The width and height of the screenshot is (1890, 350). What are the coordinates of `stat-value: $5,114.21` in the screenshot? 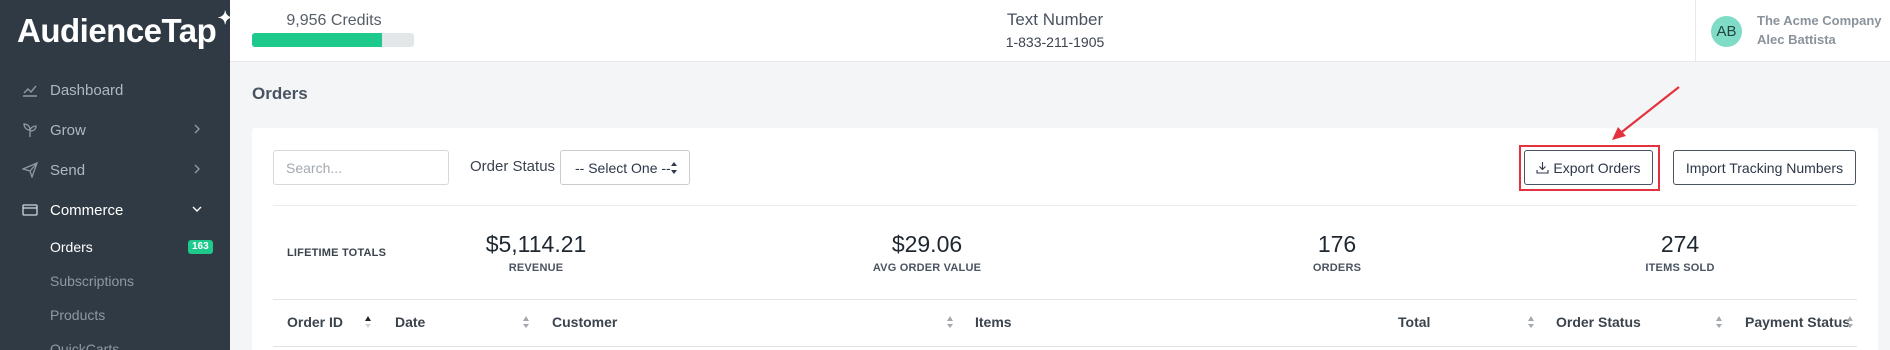 It's located at (536, 244).